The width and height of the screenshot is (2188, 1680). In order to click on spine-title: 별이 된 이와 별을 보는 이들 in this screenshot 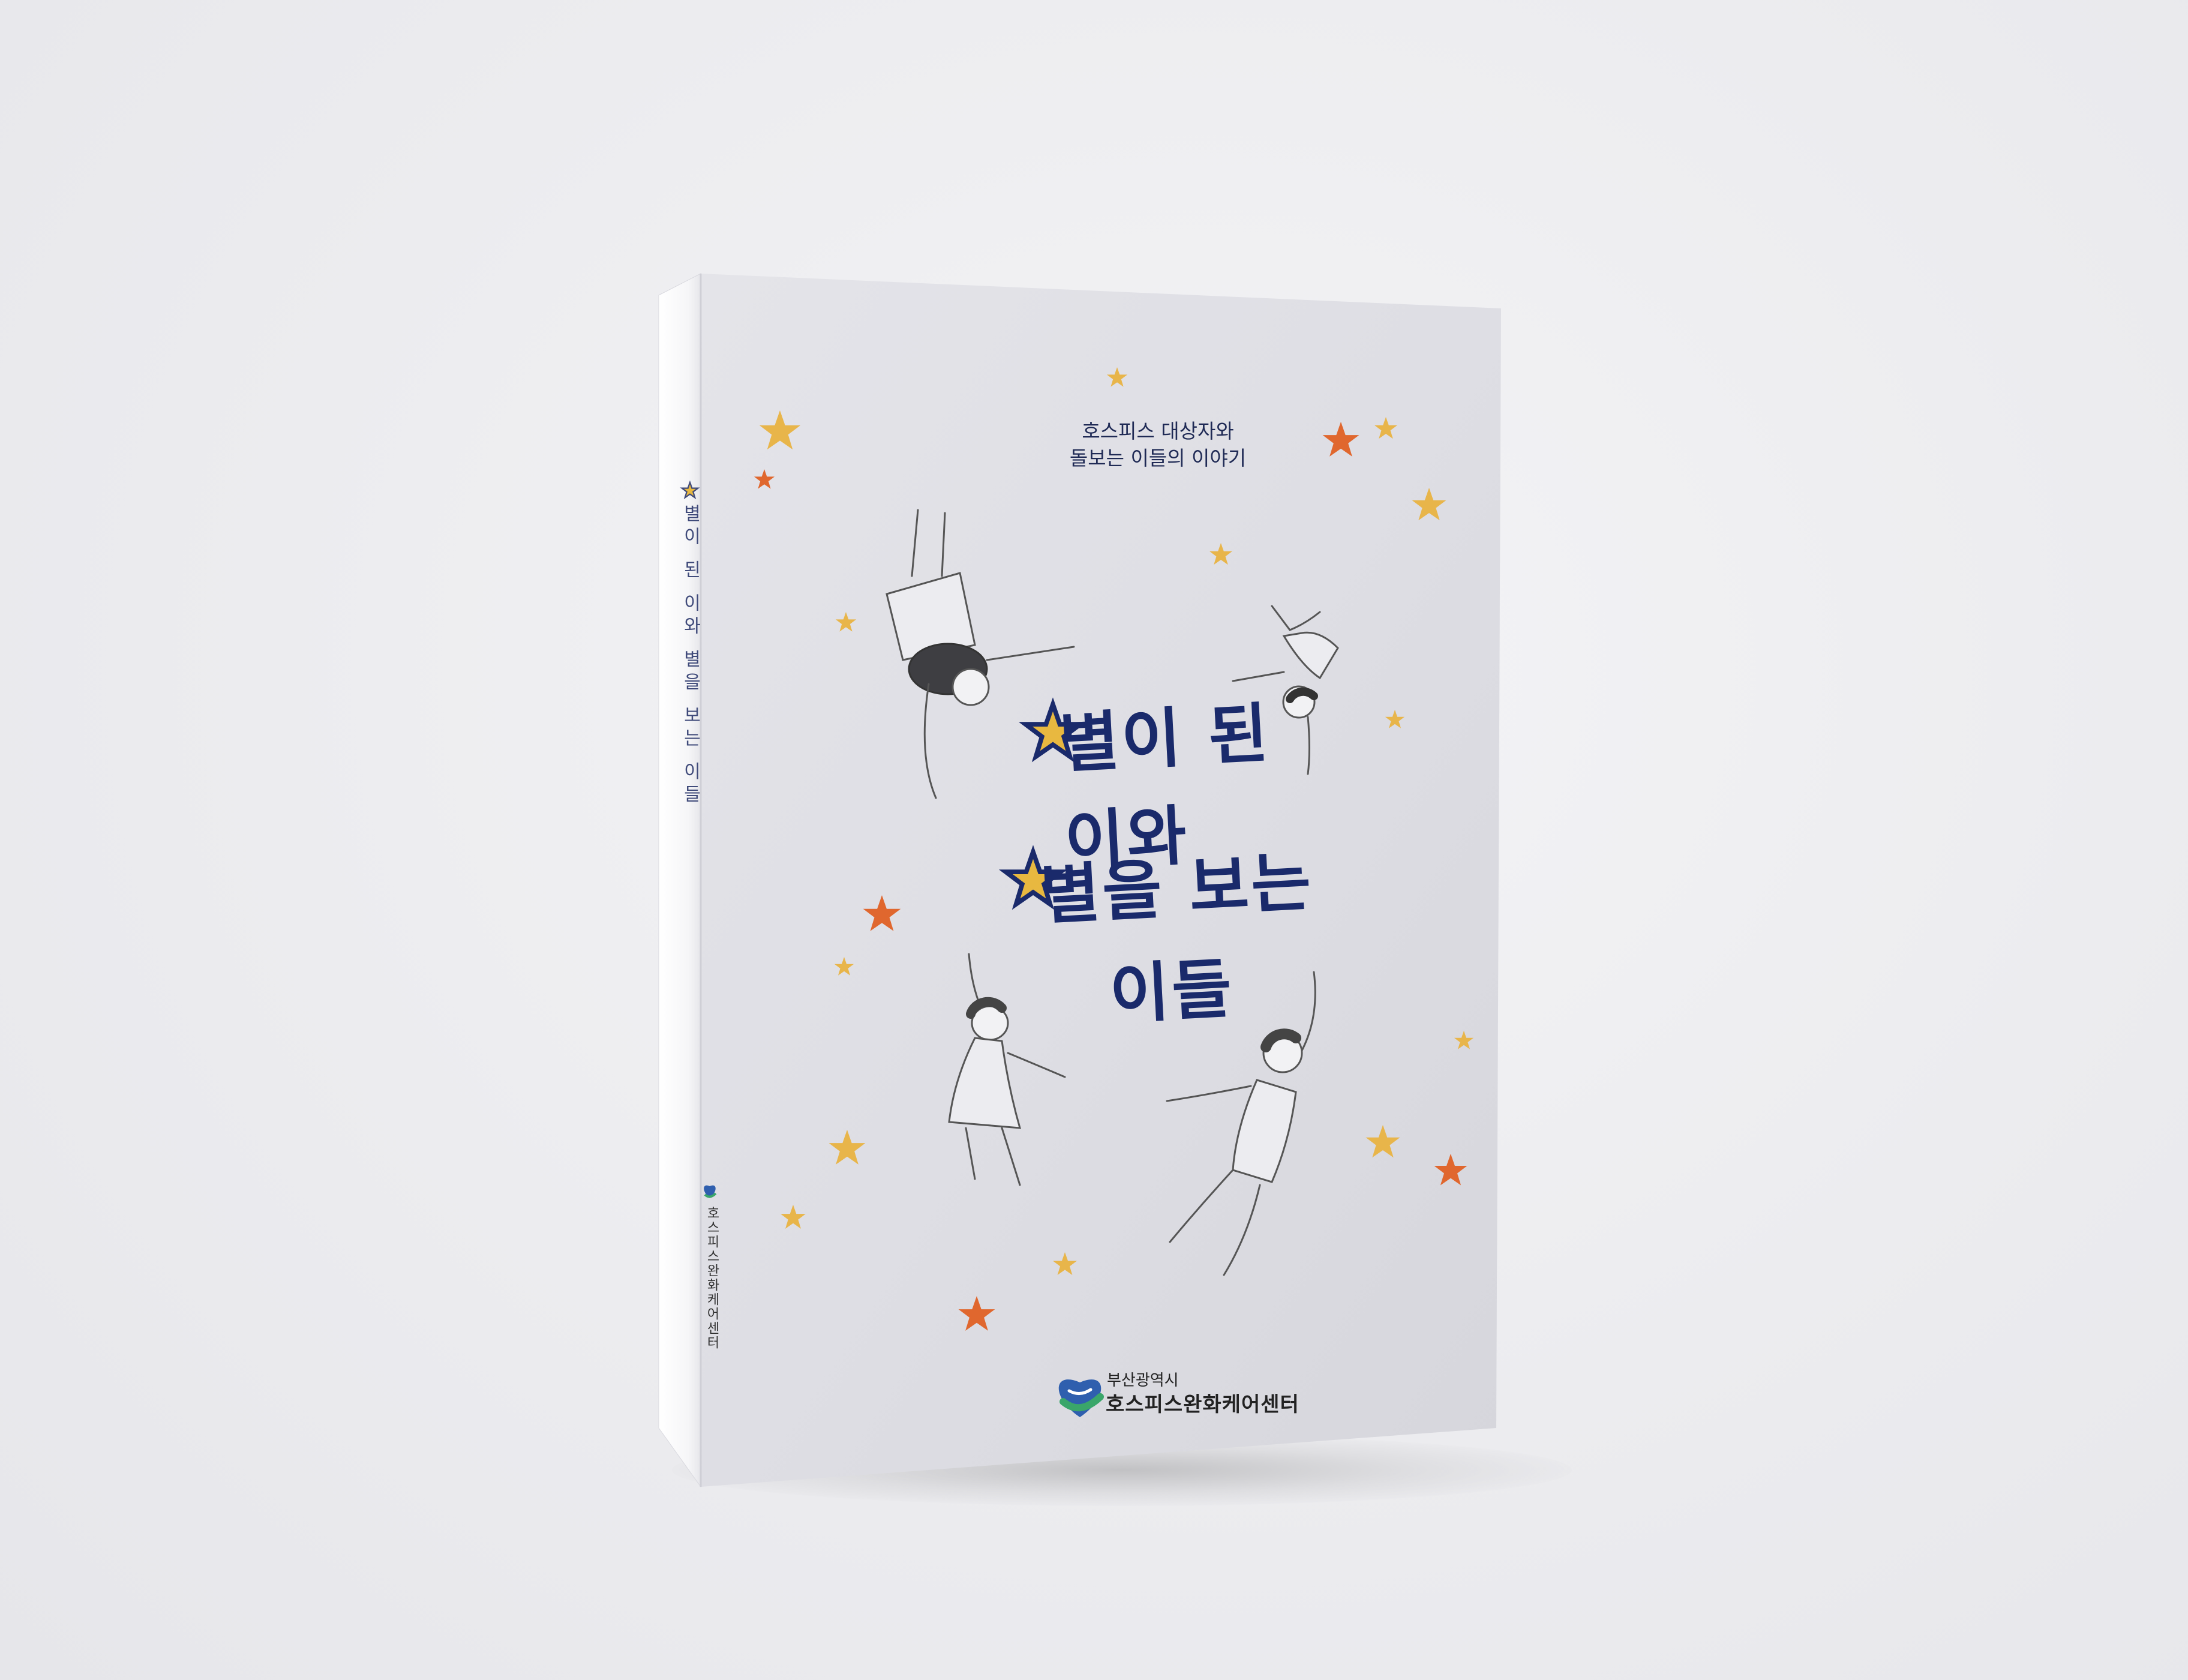, I will do `click(691, 656)`.